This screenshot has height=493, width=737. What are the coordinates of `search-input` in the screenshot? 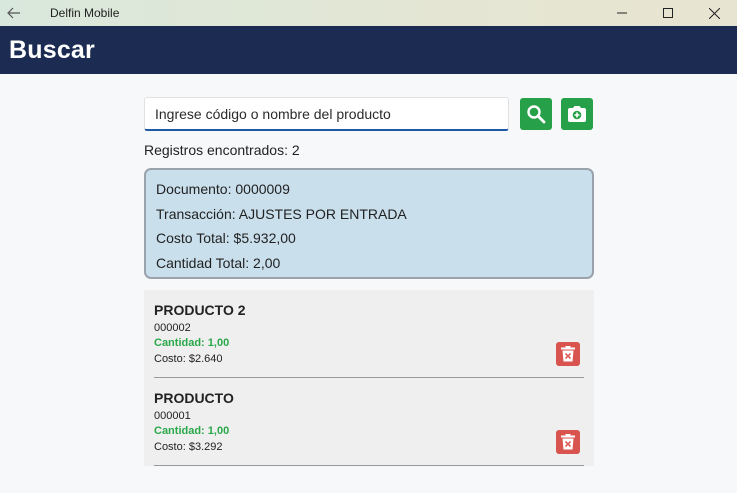 It's located at (331, 113).